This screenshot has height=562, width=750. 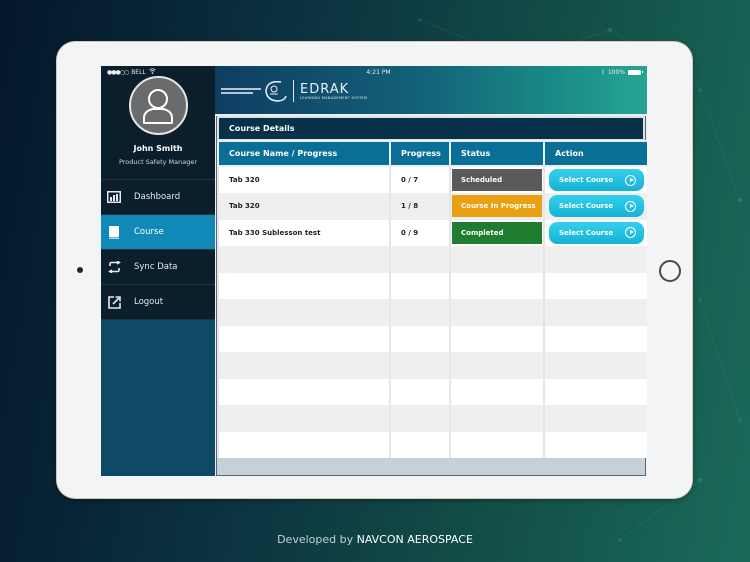 I want to click on user-profile: John Smith Product Safety Manager, so click(x=158, y=123).